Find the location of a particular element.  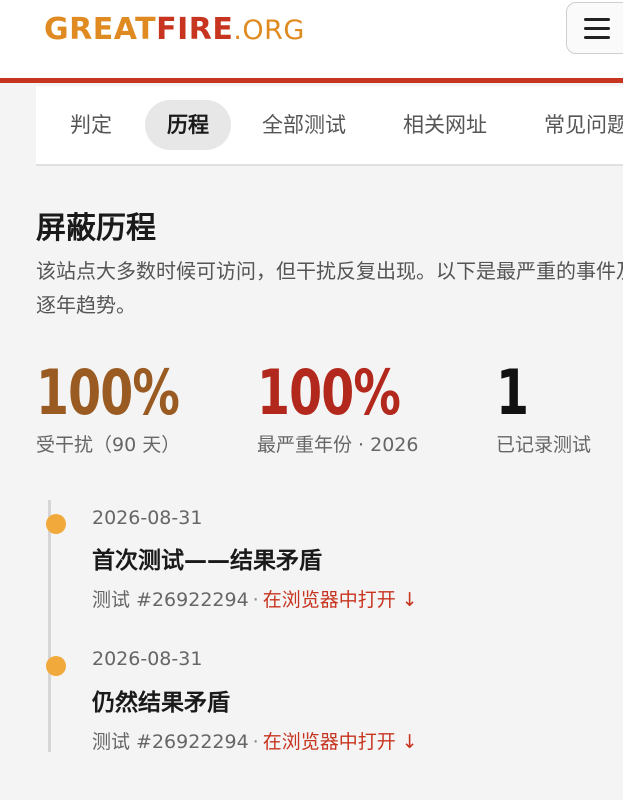

stat-label-worst-year: 最严重年份 · 2026 is located at coordinates (338, 445).